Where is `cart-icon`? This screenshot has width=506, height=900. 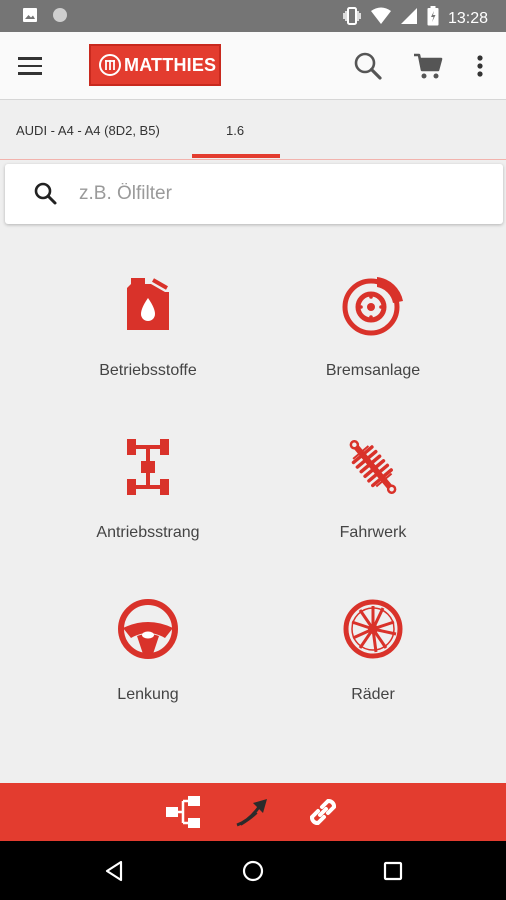
cart-icon is located at coordinates (428, 66).